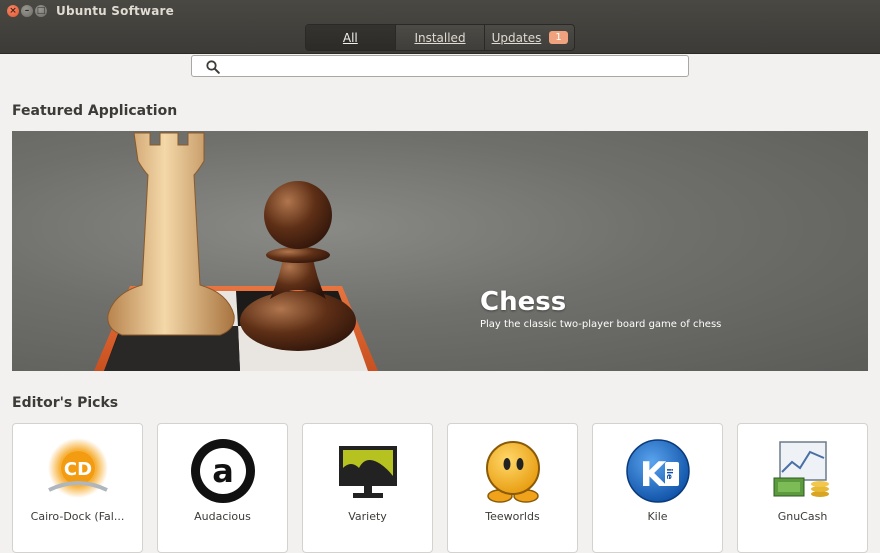 The width and height of the screenshot is (880, 553). I want to click on svg-text: K, so click(654, 475).